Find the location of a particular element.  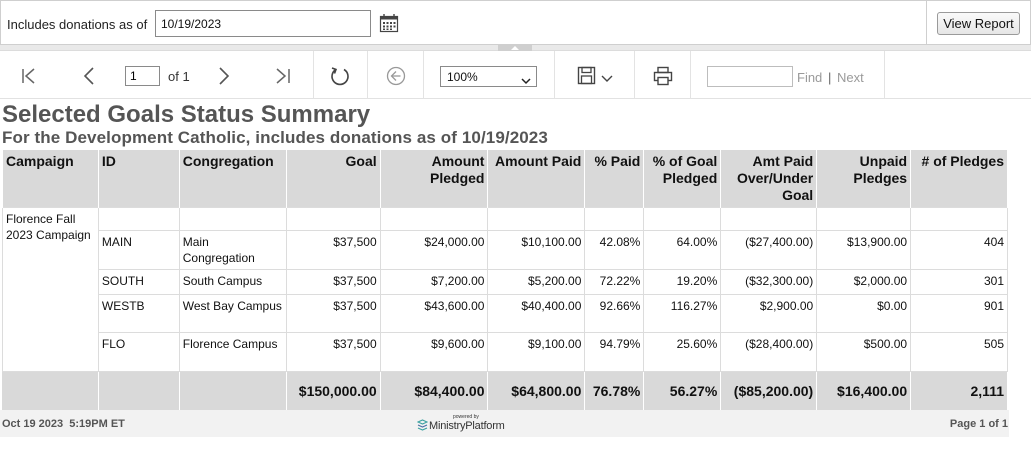

column-header: % of Goal Pledged is located at coordinates (682, 179).